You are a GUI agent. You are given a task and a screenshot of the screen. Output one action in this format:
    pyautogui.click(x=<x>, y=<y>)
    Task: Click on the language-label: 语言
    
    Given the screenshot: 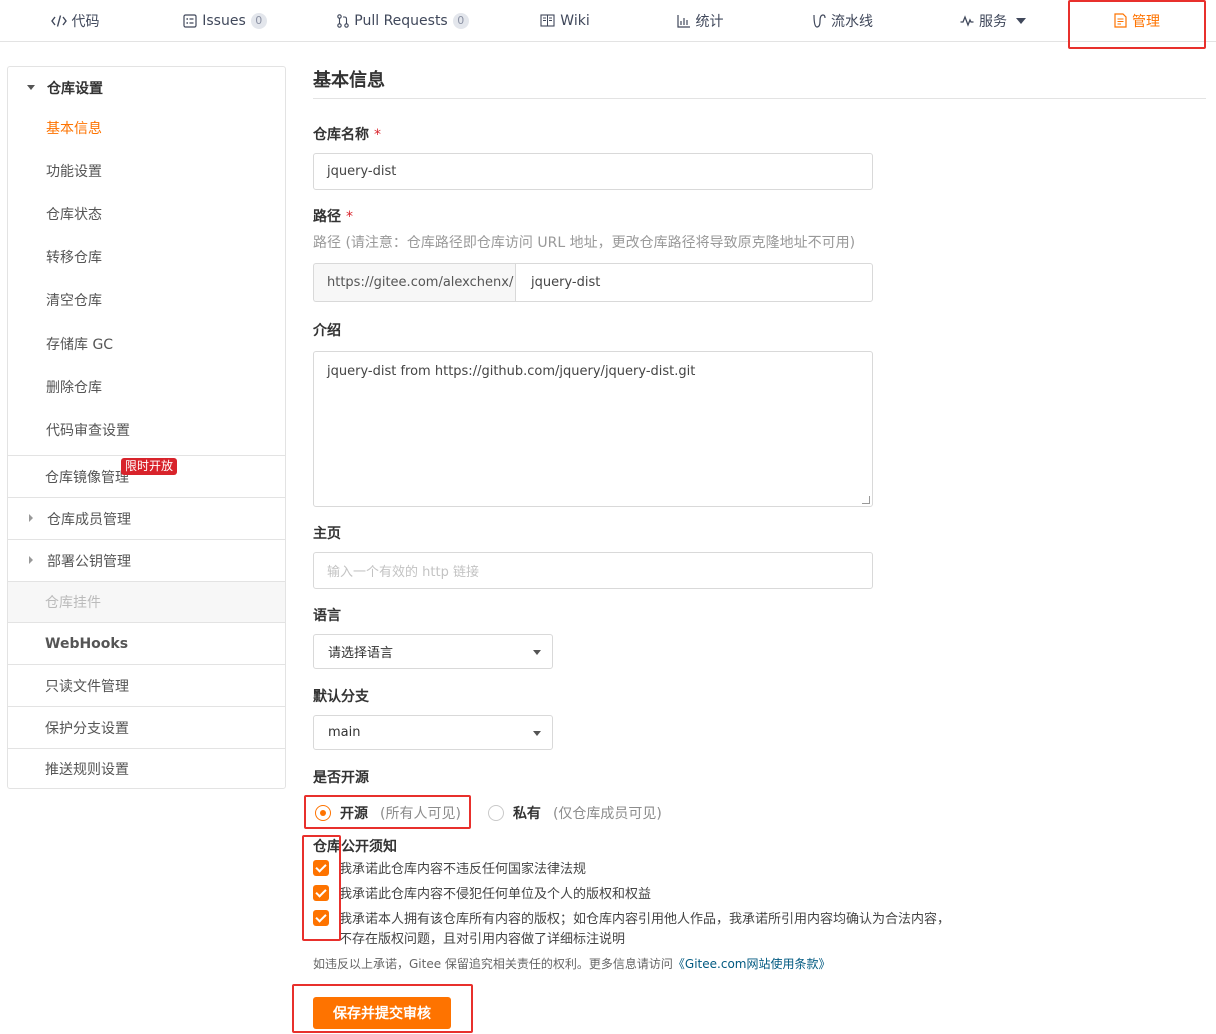 What is the action you would take?
    pyautogui.click(x=327, y=616)
    